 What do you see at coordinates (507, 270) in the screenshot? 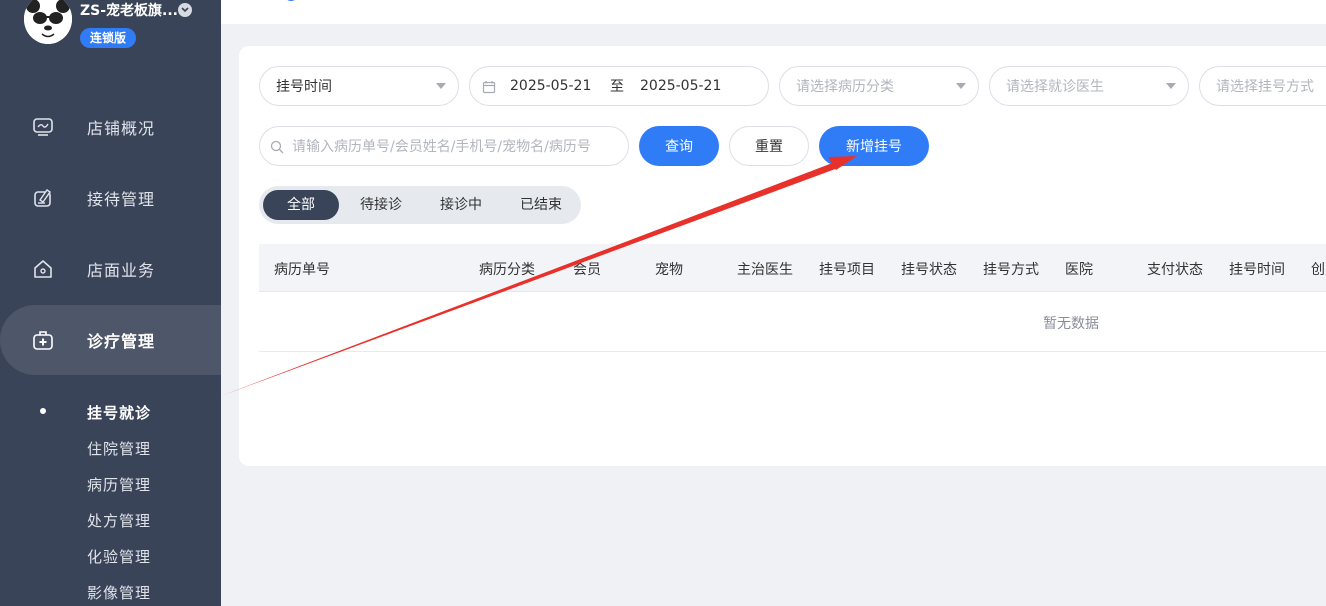
I see `column-header: 病历分类` at bounding box center [507, 270].